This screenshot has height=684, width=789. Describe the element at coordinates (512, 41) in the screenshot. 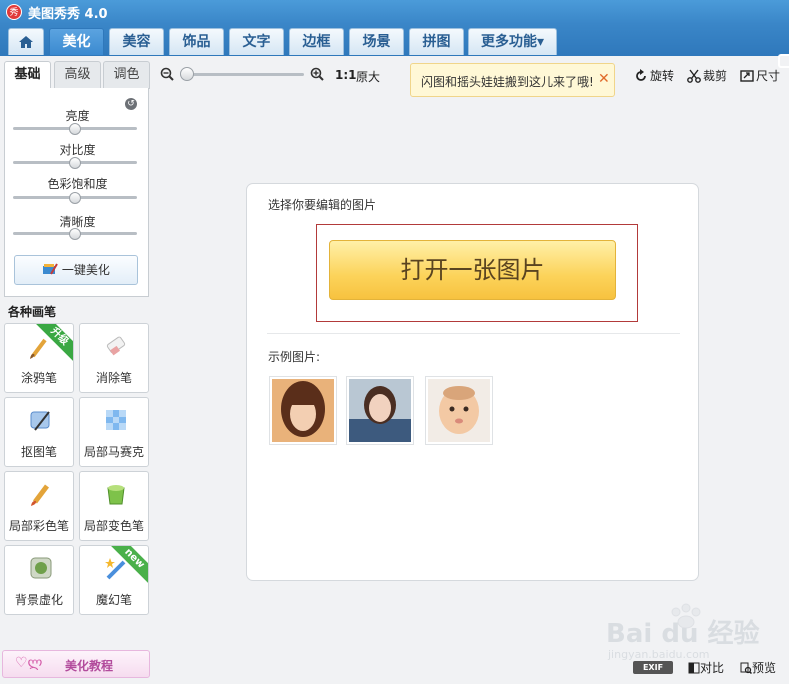

I see `tab-more-features: 更多功能▾` at that location.